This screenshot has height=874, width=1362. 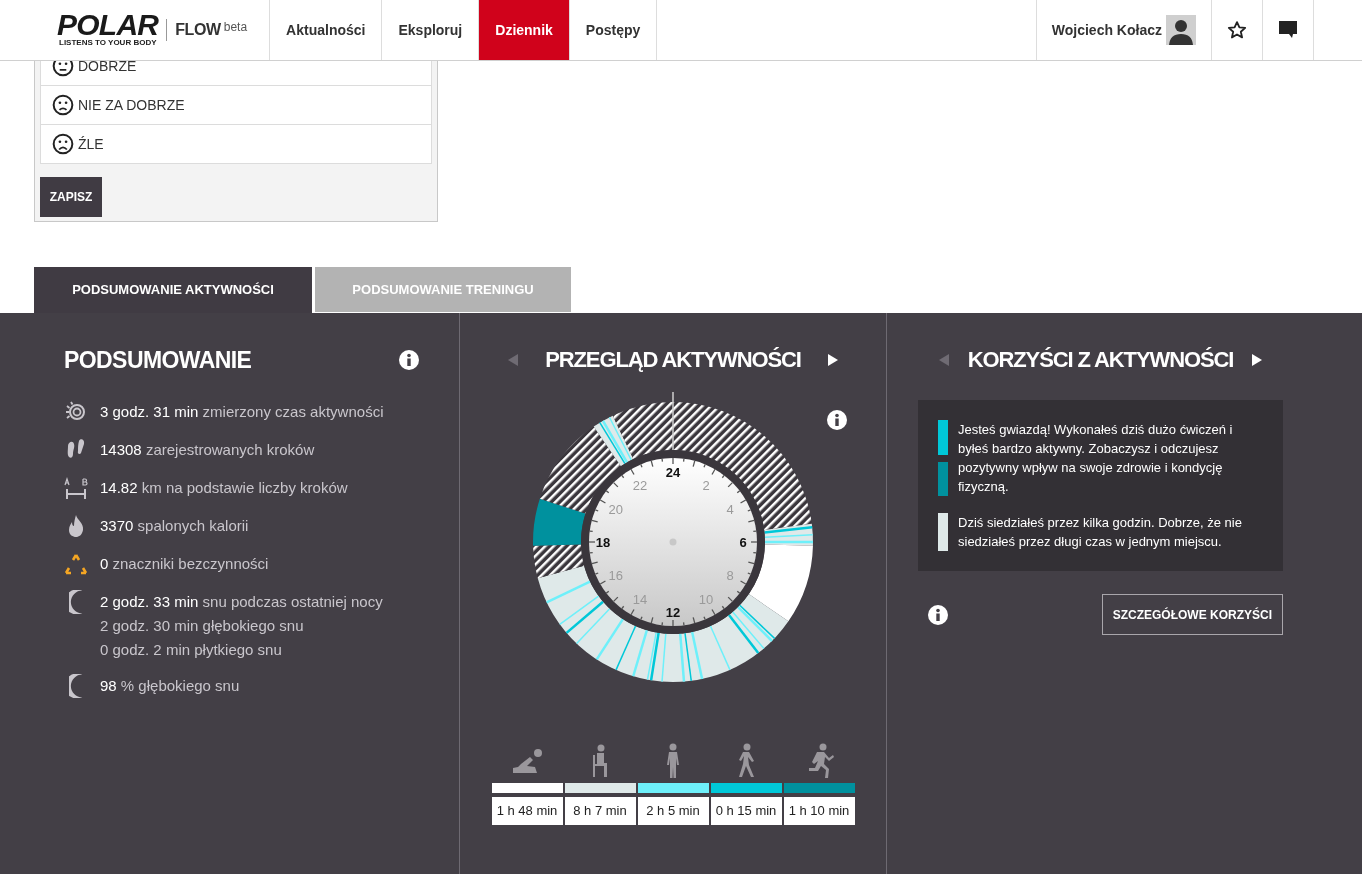 I want to click on nav-tab: Dziennik, so click(x=524, y=30).